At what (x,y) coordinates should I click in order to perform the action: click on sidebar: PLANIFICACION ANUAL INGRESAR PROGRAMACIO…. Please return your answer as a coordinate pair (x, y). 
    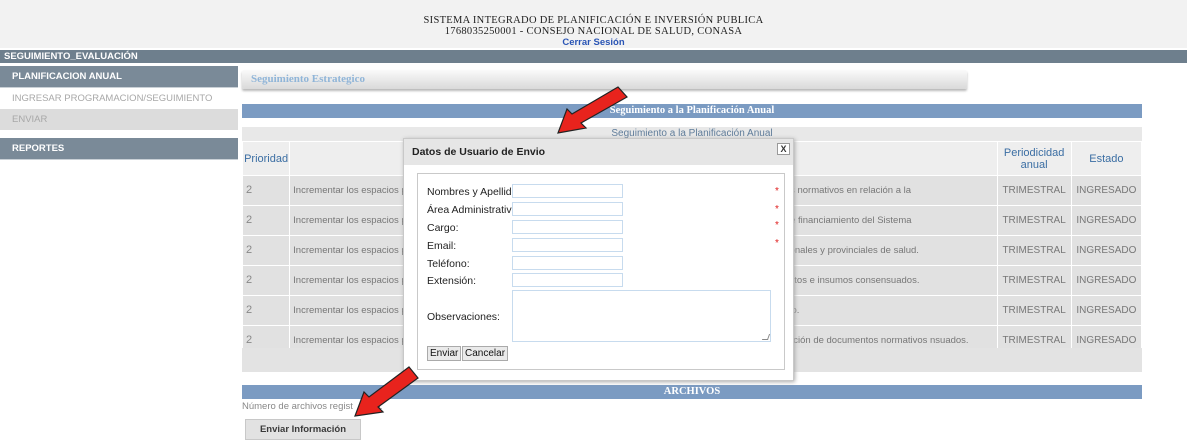
    Looking at the image, I should click on (119, 113).